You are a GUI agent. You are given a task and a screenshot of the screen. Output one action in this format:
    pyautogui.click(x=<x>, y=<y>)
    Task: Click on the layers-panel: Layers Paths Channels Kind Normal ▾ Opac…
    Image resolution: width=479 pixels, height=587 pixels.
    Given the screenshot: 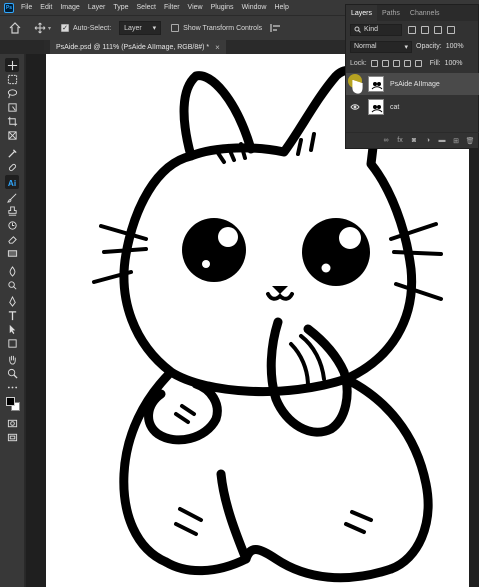 What is the action you would take?
    pyautogui.click(x=412, y=76)
    